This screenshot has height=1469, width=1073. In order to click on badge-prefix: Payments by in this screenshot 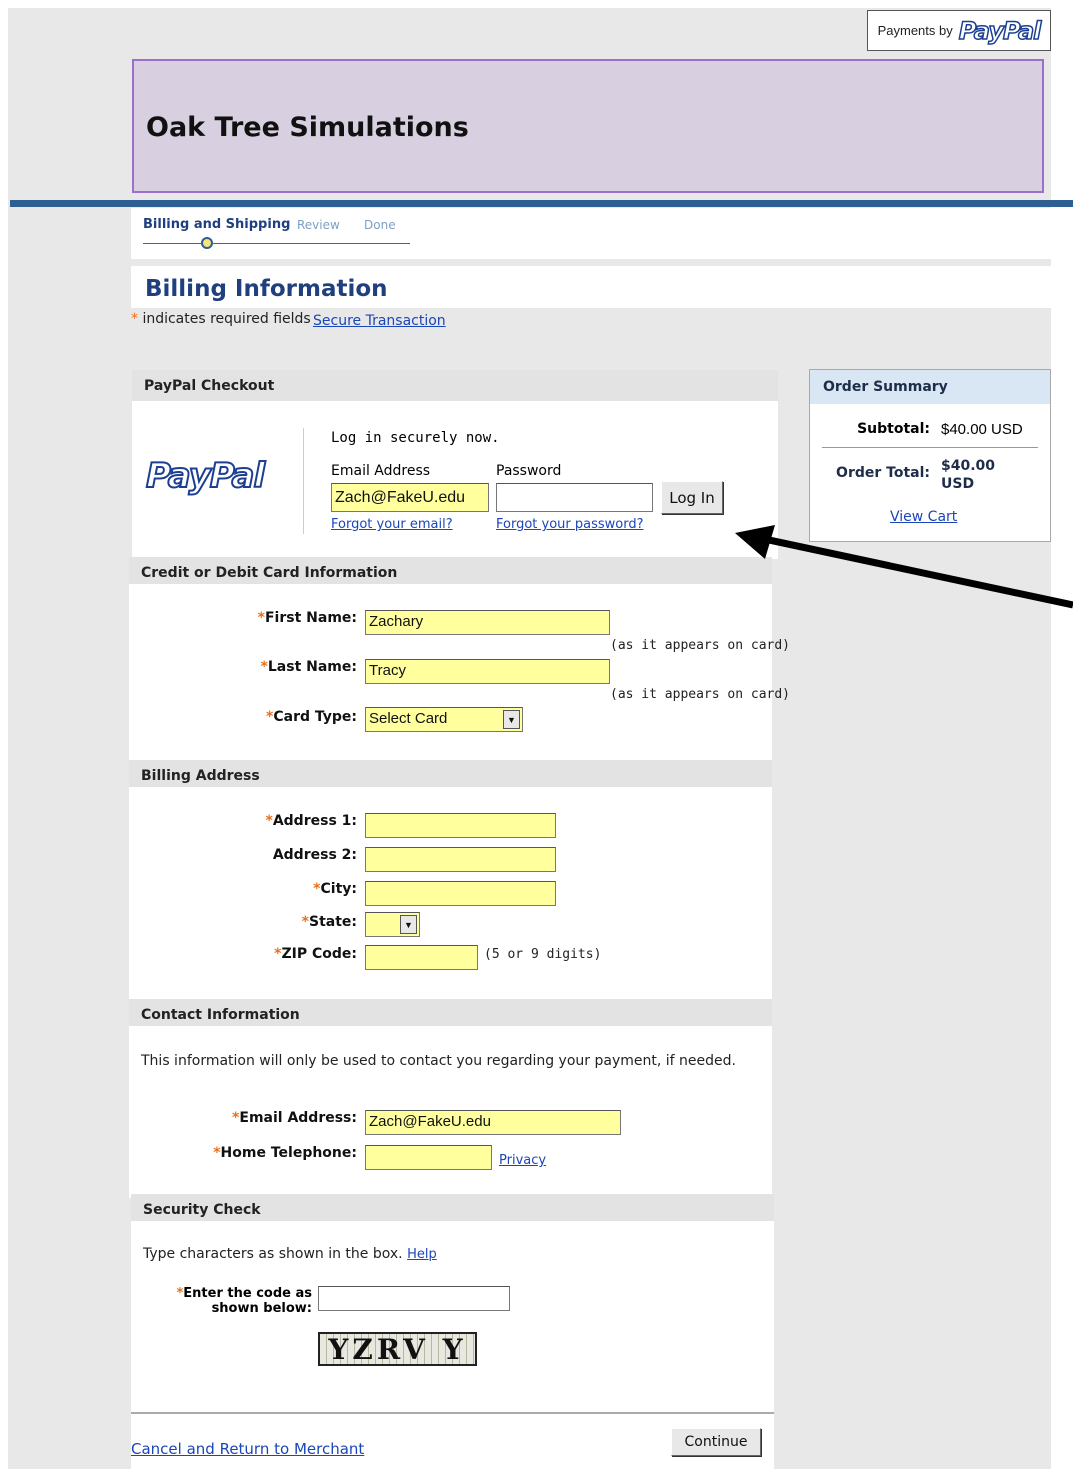, I will do `click(915, 30)`.